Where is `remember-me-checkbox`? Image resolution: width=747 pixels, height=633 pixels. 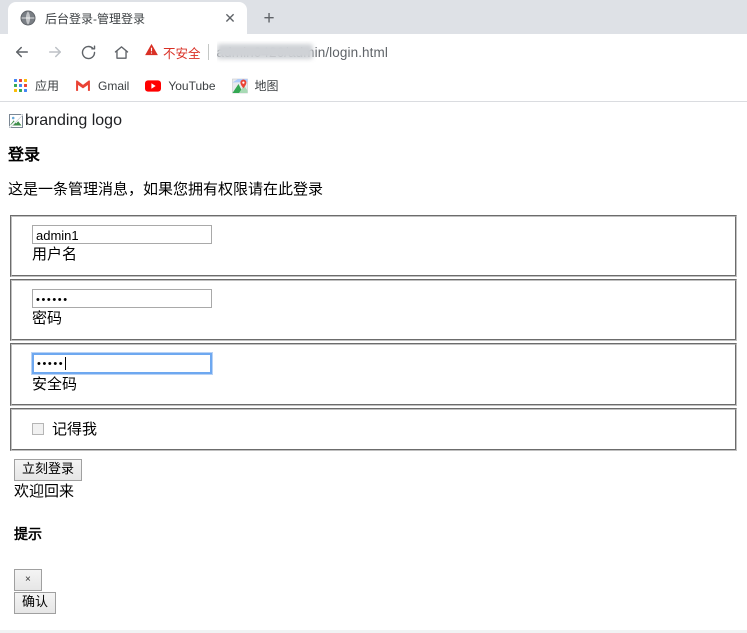
remember-me-checkbox is located at coordinates (38, 428).